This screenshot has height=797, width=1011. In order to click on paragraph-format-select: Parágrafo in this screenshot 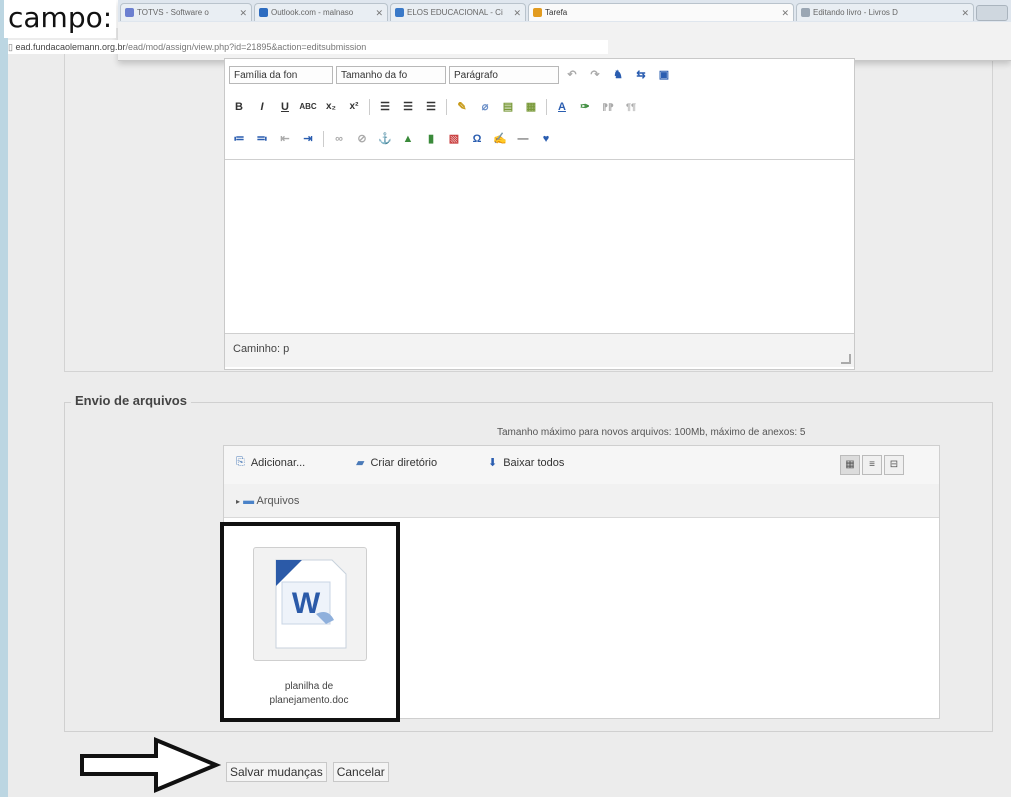, I will do `click(504, 75)`.